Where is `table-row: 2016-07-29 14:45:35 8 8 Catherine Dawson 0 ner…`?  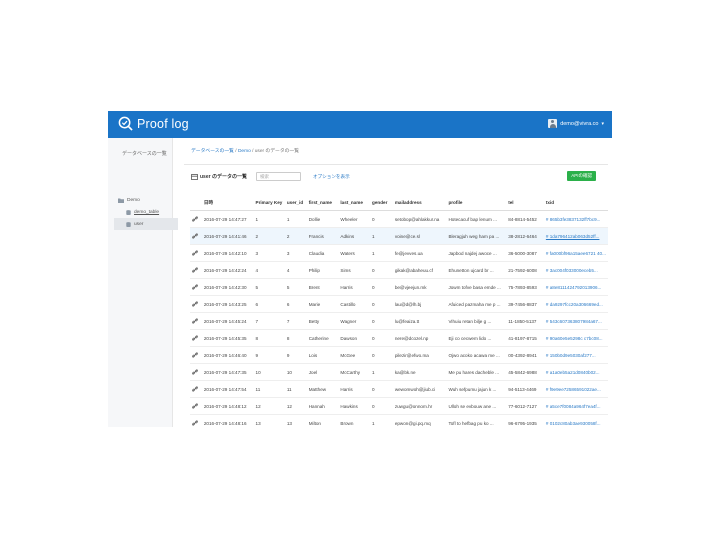 table-row: 2016-07-29 14:45:35 8 8 Catherine Dawson 0 ner… is located at coordinates (399, 338).